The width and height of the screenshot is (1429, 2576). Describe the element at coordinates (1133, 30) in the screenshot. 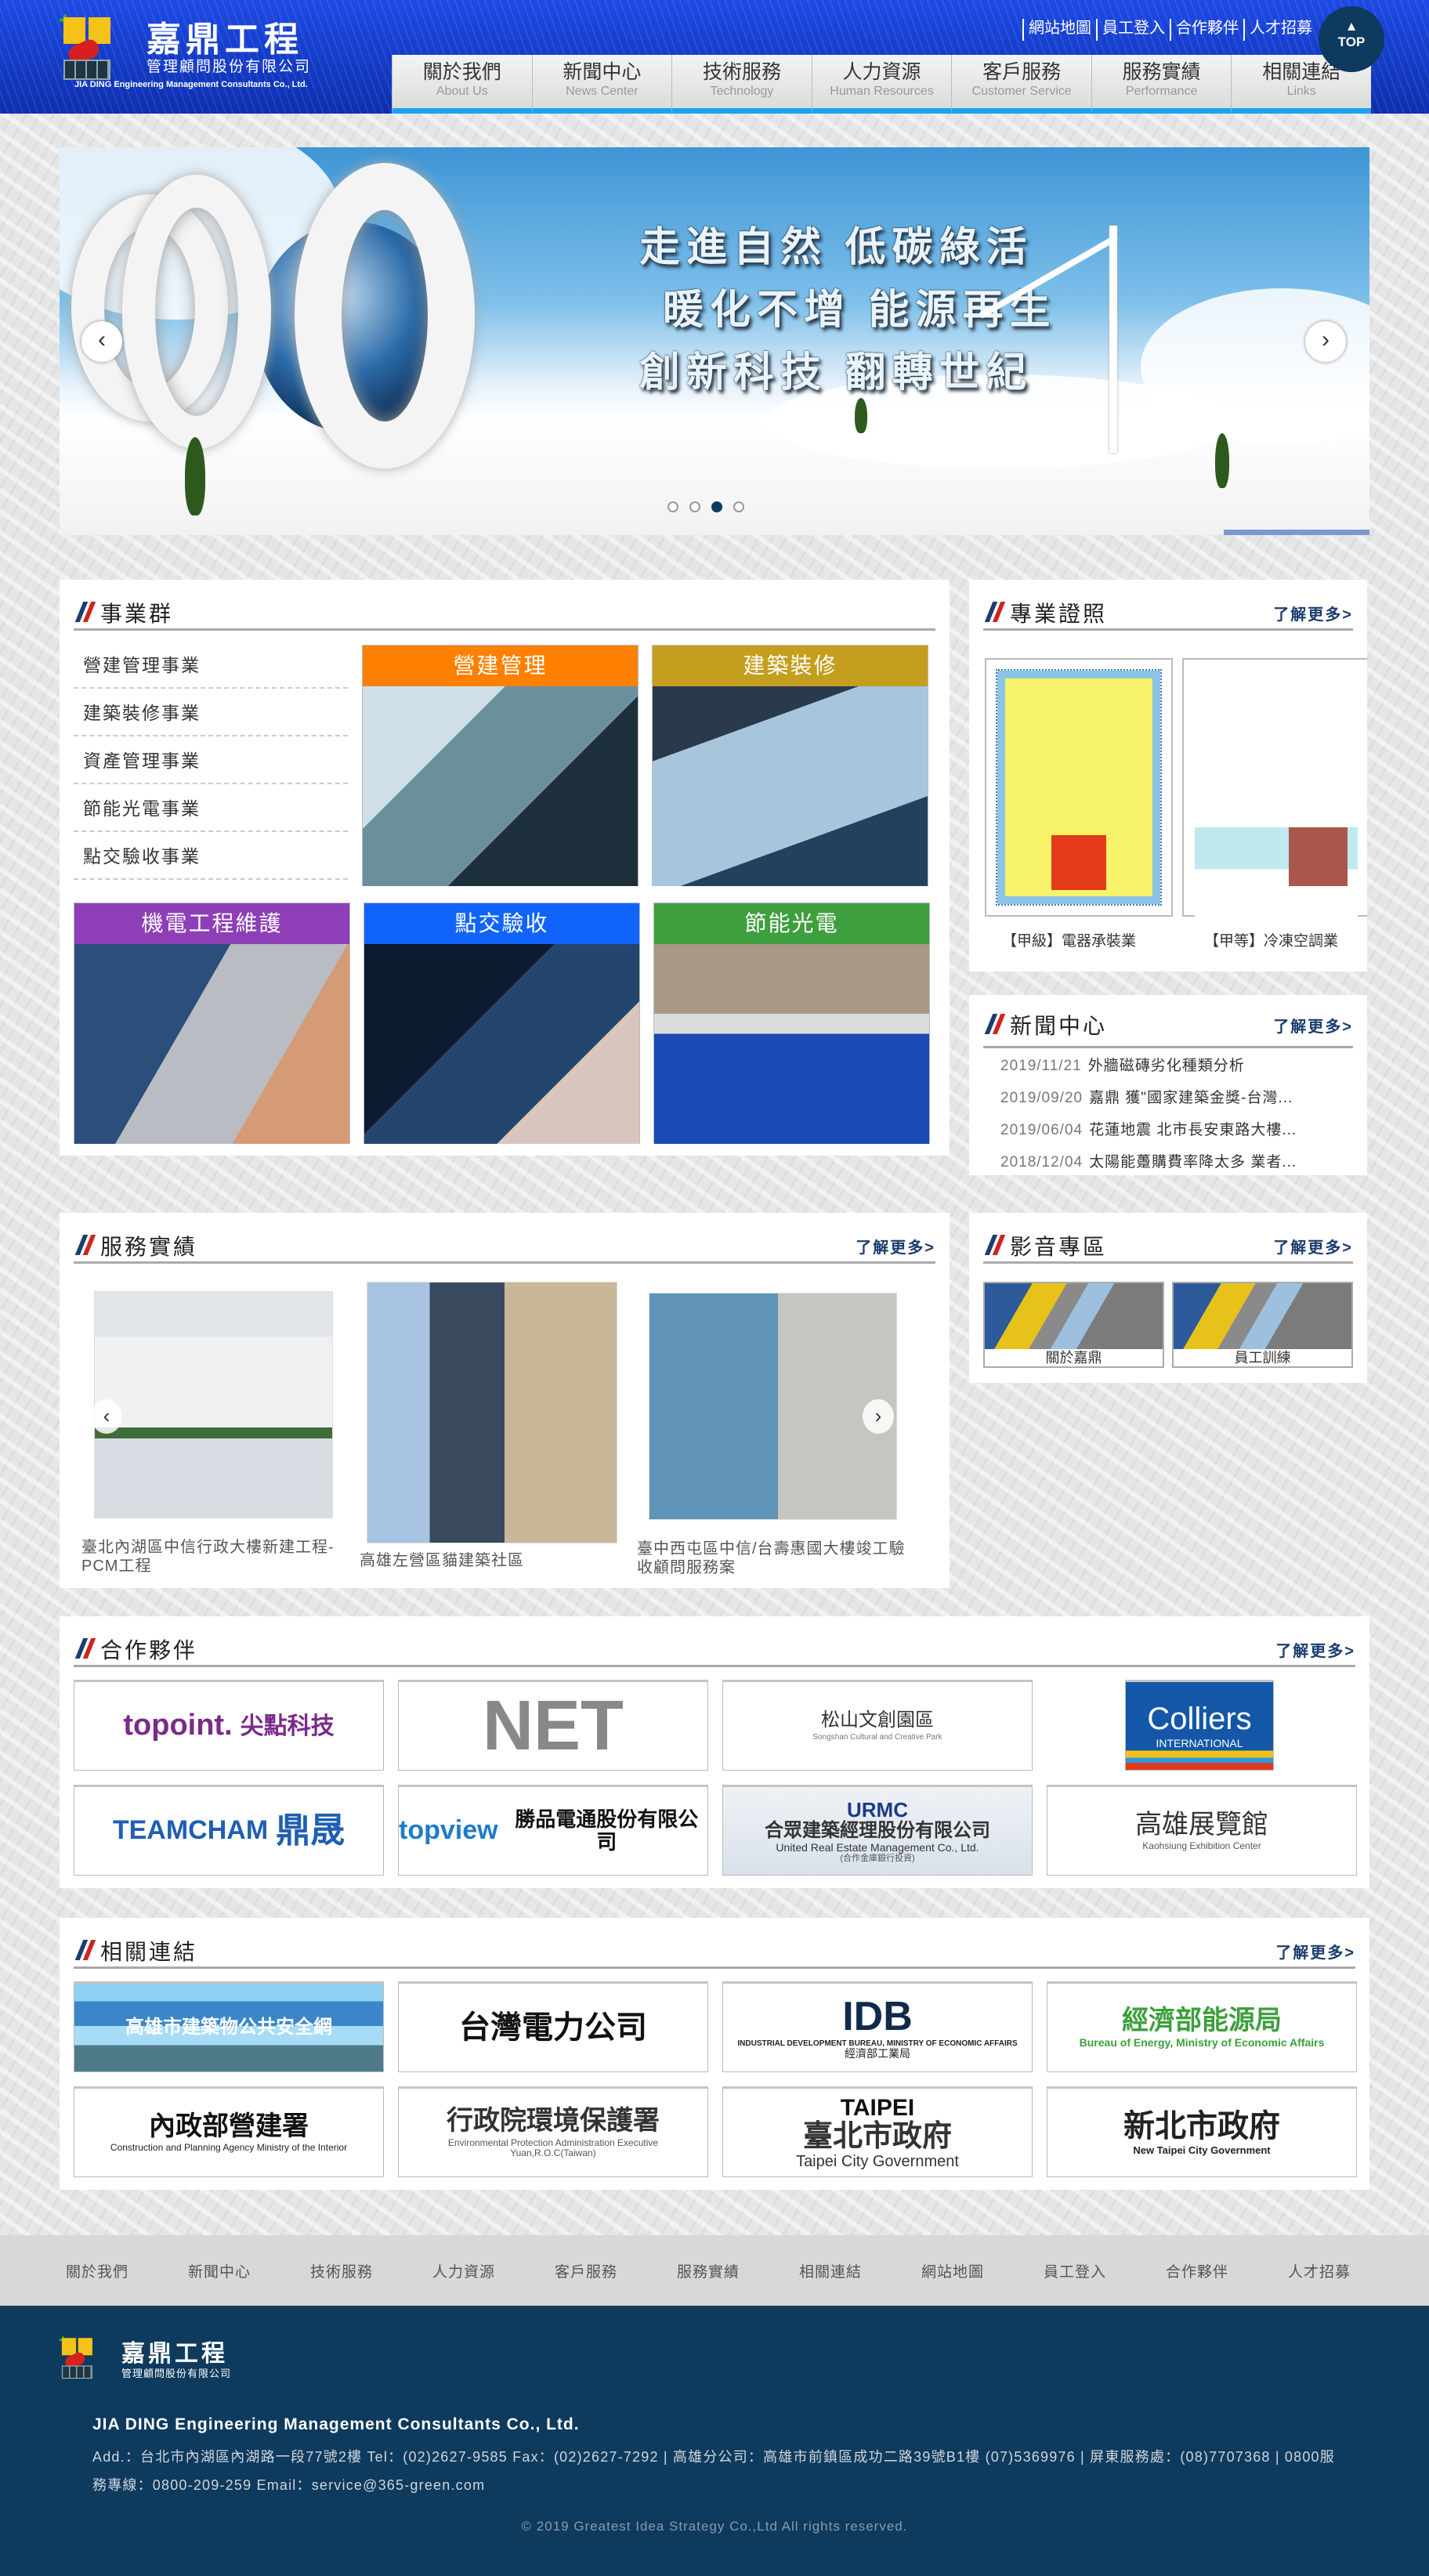

I see `top-link-staff-login: 員工登入` at that location.